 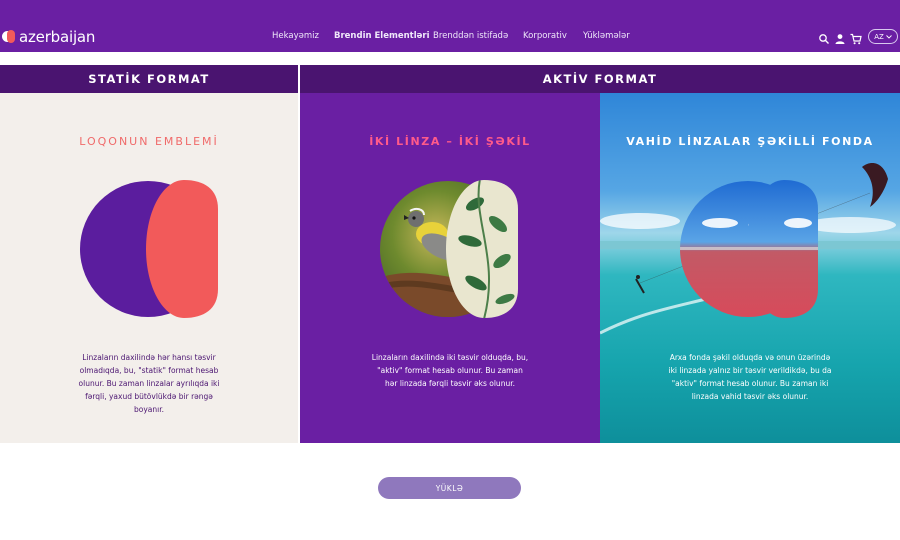 I want to click on logo: azerbaijan, so click(x=48, y=37).